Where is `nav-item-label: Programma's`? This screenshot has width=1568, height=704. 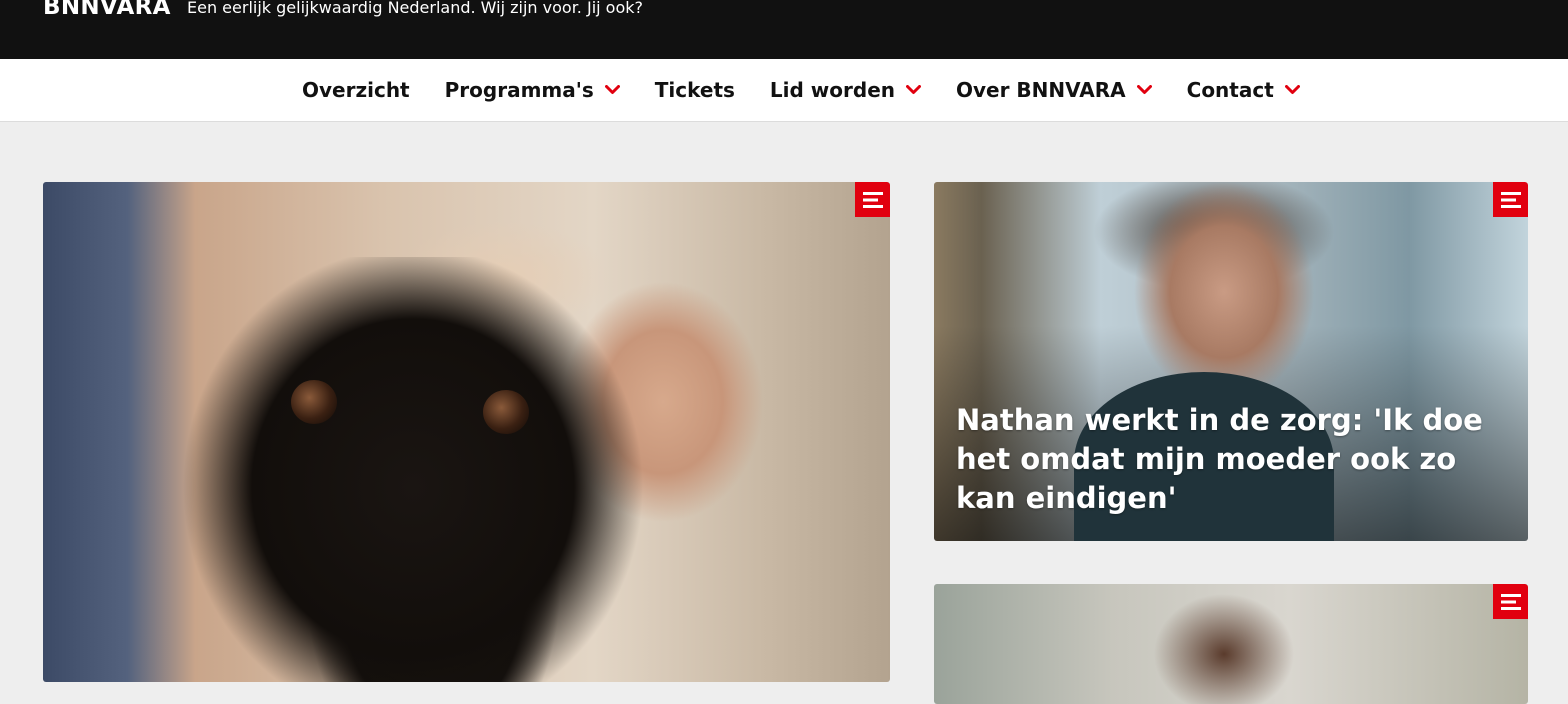
nav-item-label: Programma's is located at coordinates (519, 90).